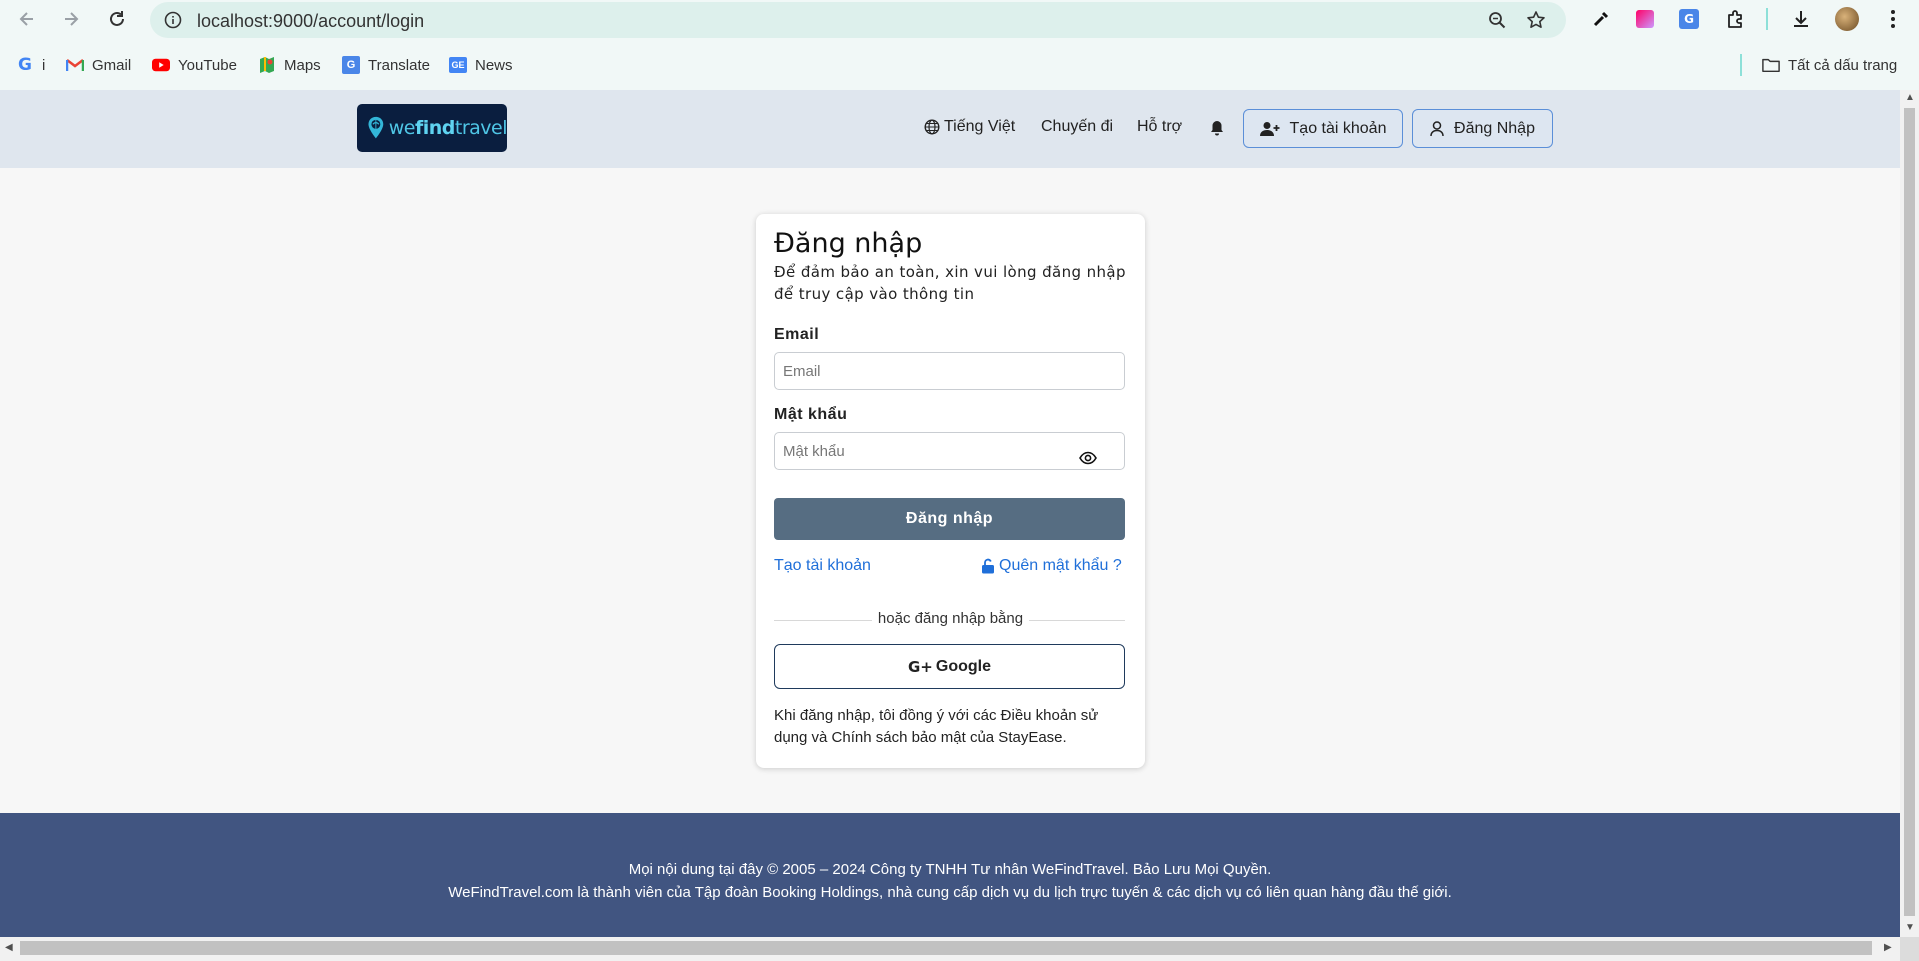 This screenshot has width=1919, height=961. What do you see at coordinates (1847, 19) in the screenshot?
I see `profile-avatar-icon` at bounding box center [1847, 19].